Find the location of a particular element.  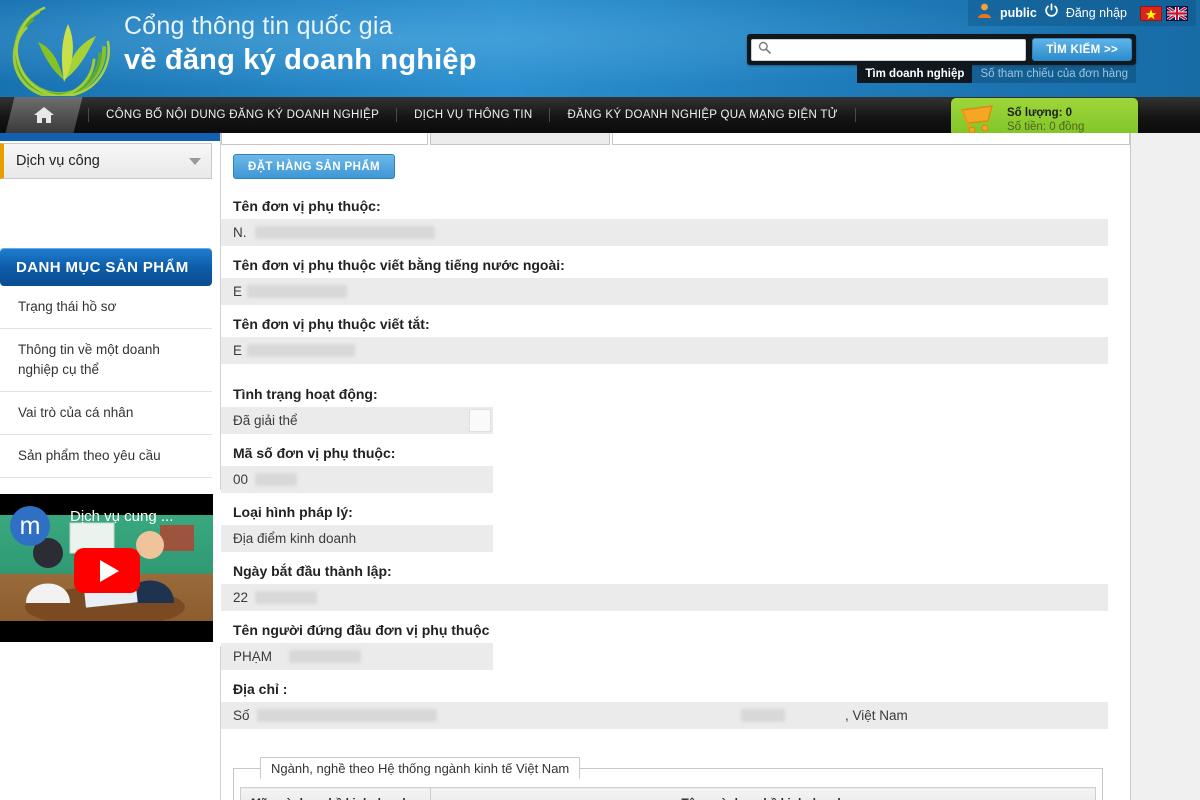

column-header-ma-nganh: Mã ngành, nghề kinh doanh is located at coordinates (335, 793).